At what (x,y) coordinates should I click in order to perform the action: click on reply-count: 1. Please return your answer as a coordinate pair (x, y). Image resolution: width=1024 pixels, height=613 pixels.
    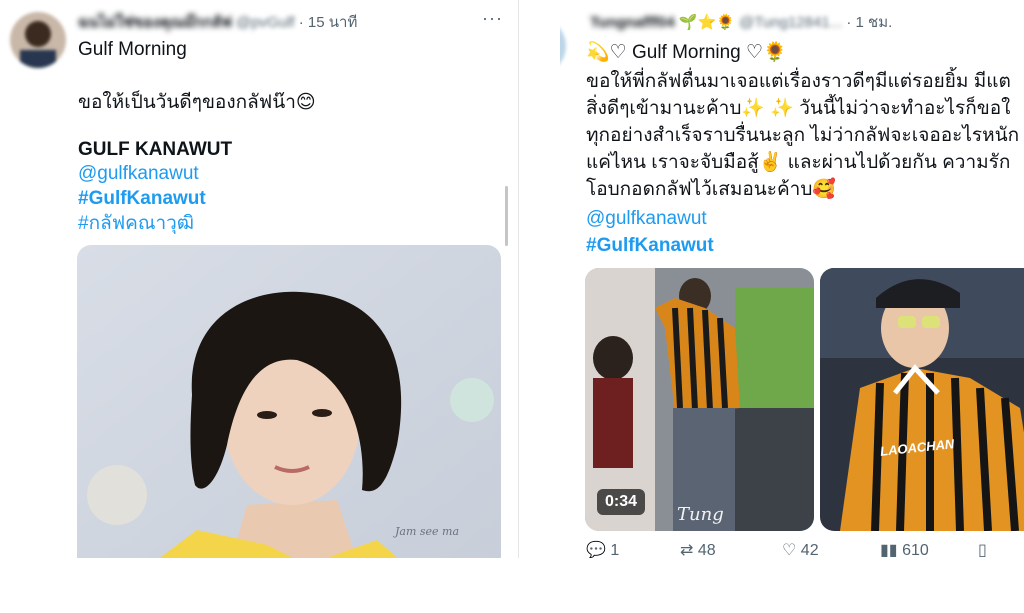
    Looking at the image, I should click on (615, 550).